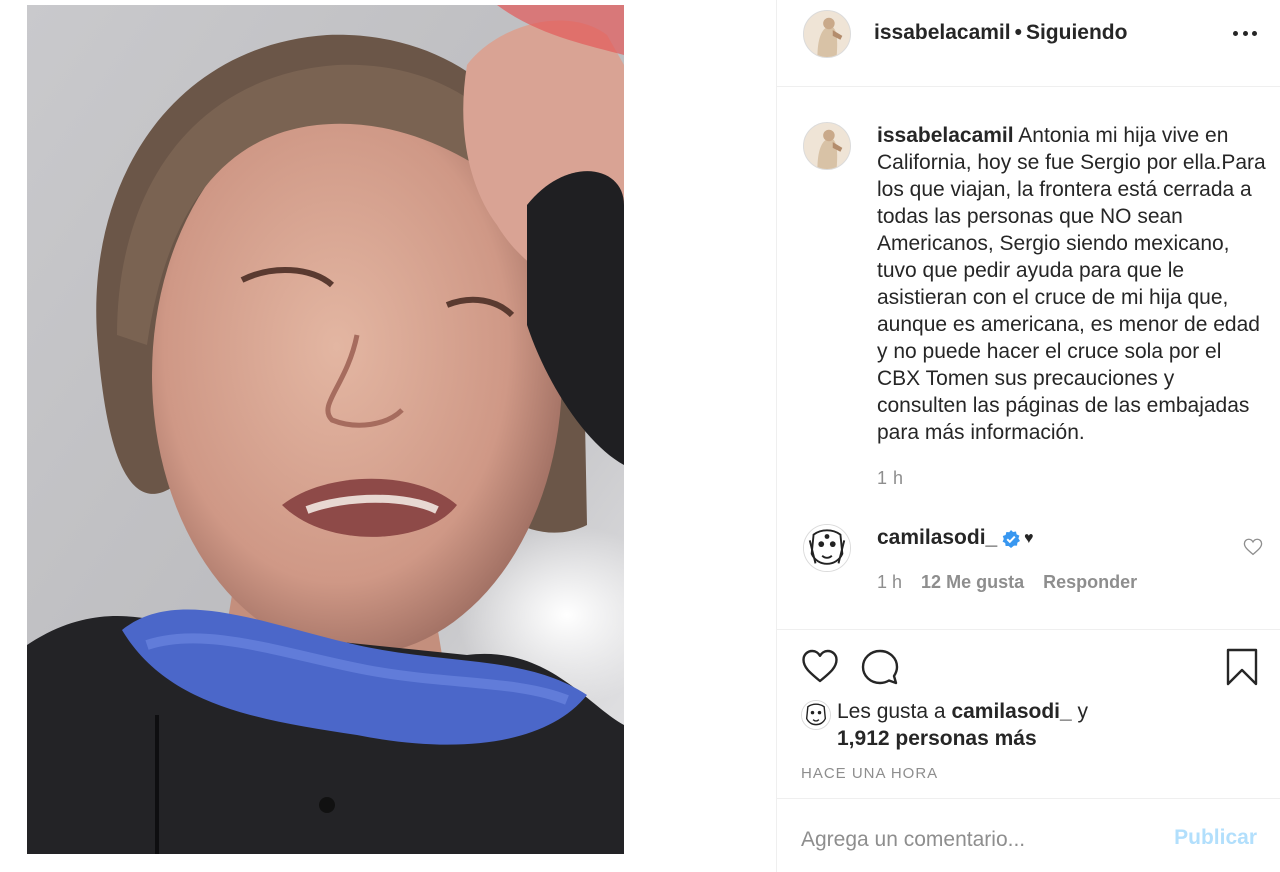  I want to click on verified-badge-icon, so click(1011, 539).